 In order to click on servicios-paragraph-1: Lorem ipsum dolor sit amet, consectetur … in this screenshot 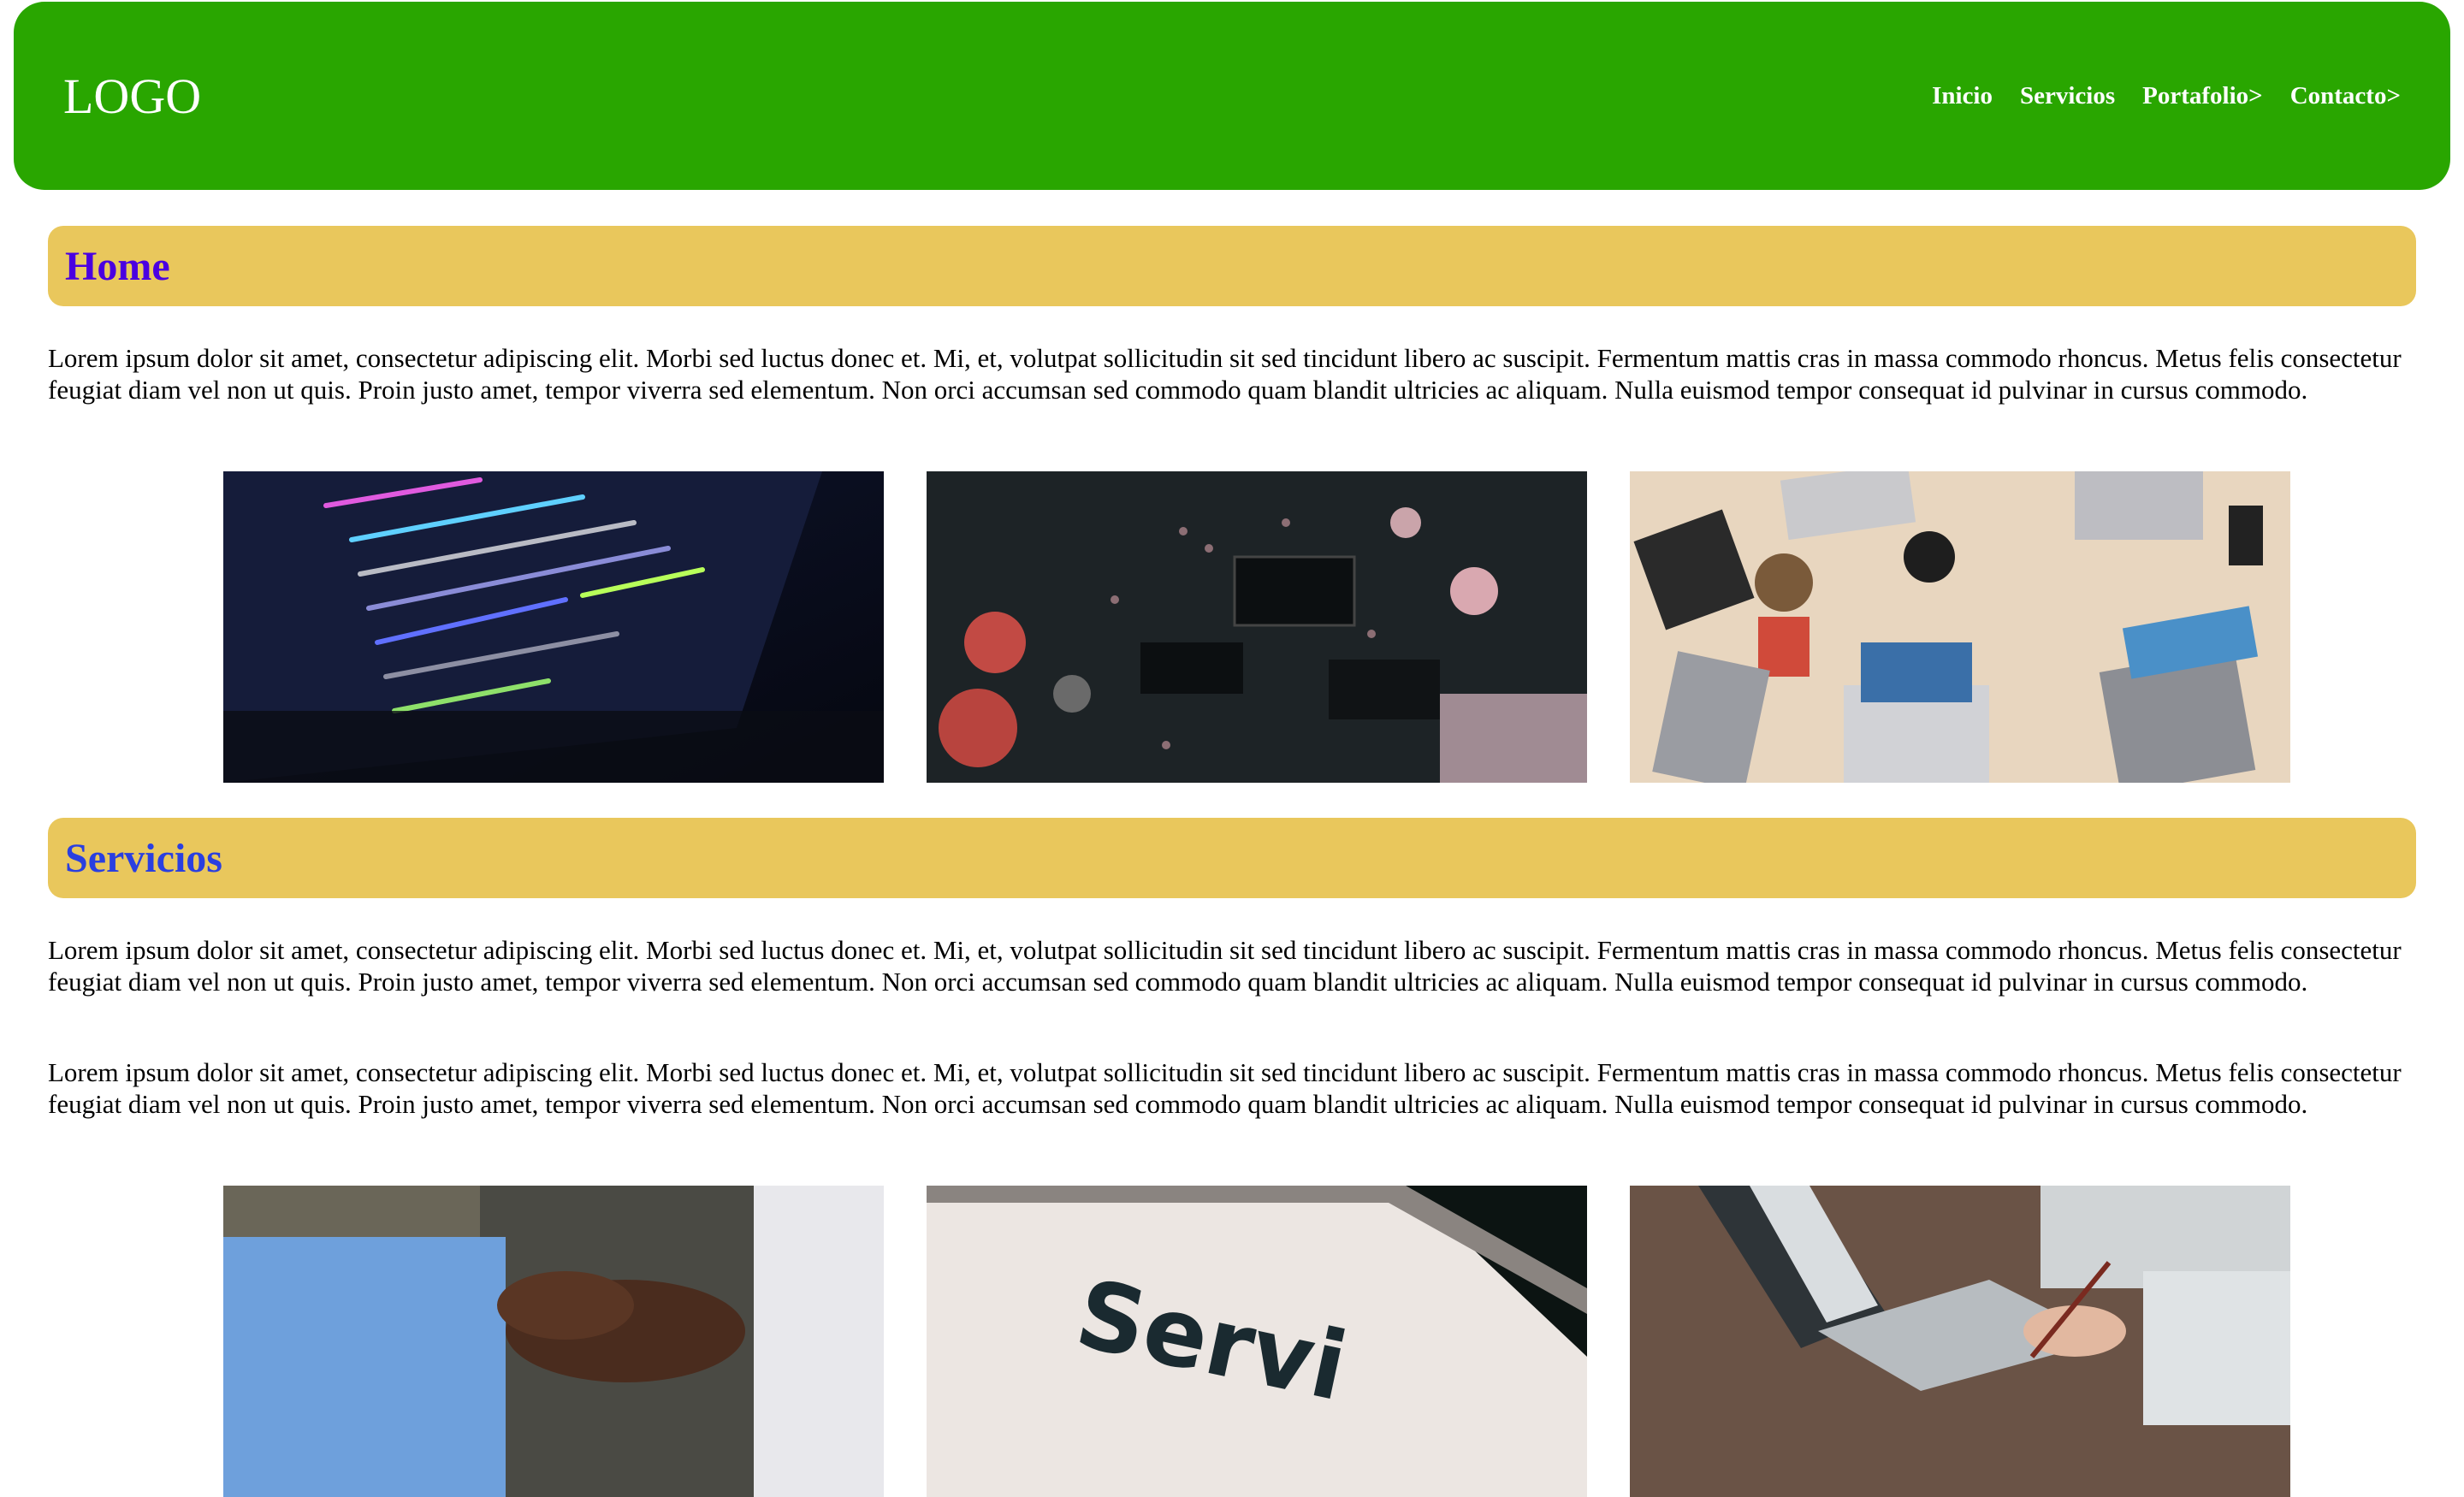, I will do `click(1225, 966)`.